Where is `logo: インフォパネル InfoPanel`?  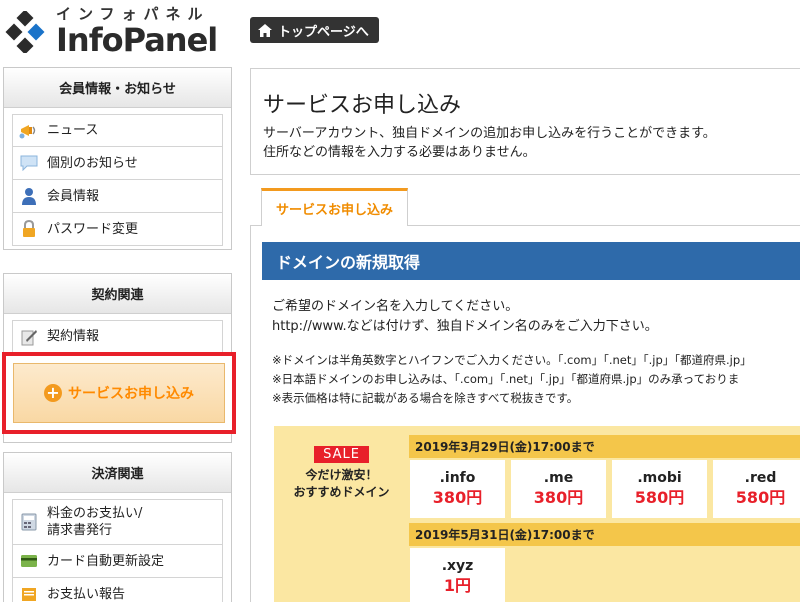 logo: インフォパネル InfoPanel is located at coordinates (115, 30).